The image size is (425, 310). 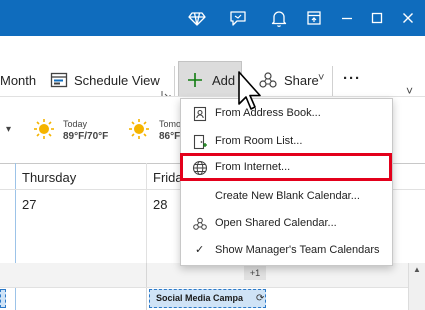 I want to click on room-list-icon, so click(x=200, y=142).